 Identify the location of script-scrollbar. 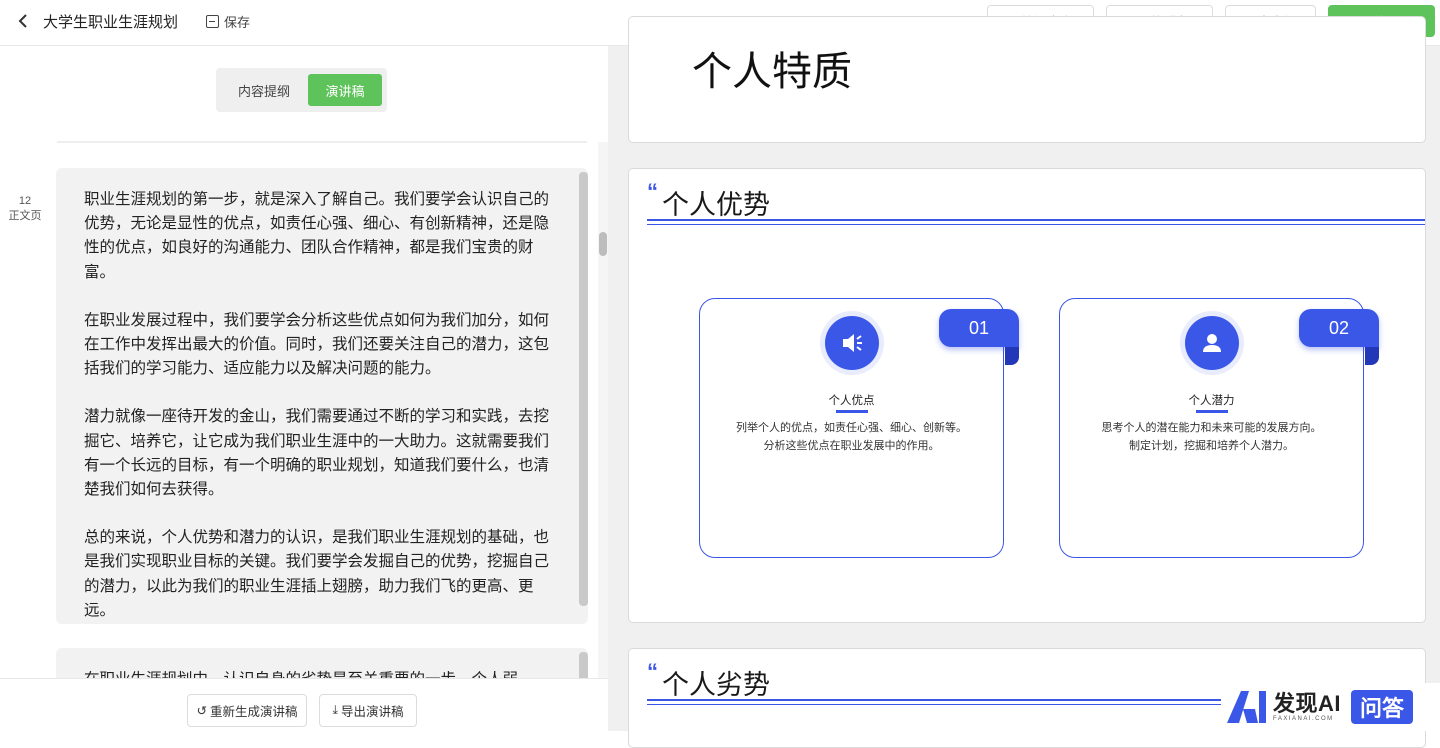
(583, 389).